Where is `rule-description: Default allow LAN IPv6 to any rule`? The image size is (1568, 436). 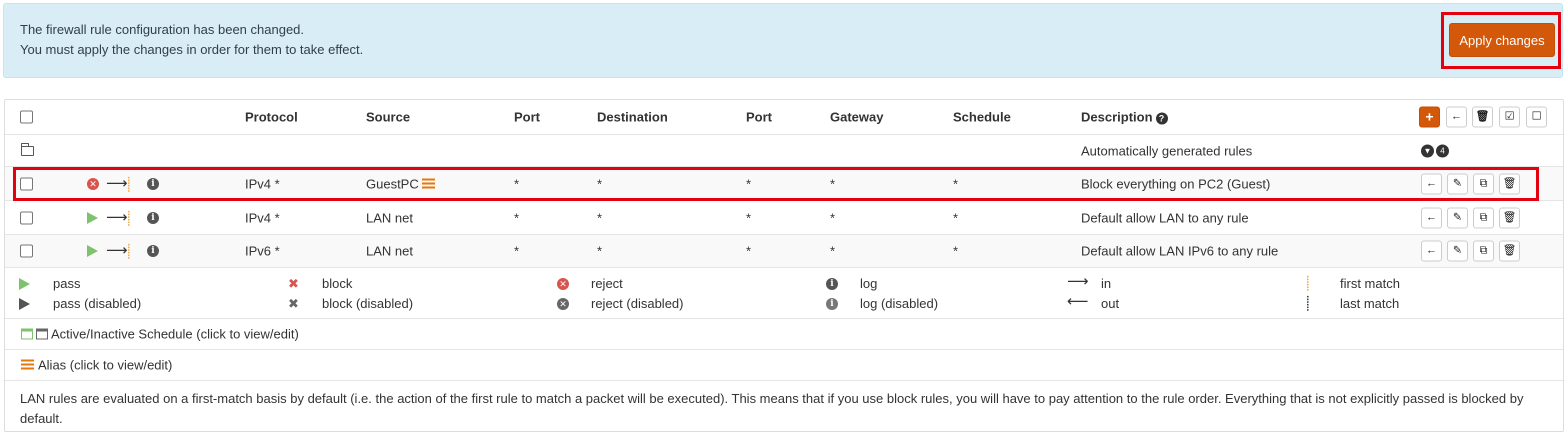 rule-description: Default allow LAN IPv6 to any rule is located at coordinates (1180, 251).